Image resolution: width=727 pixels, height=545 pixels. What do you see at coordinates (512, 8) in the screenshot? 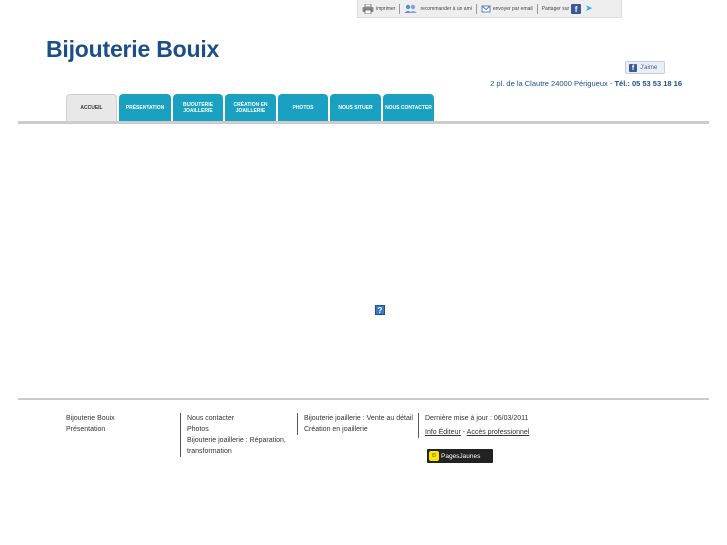
I see `email-label: envoyer par email` at bounding box center [512, 8].